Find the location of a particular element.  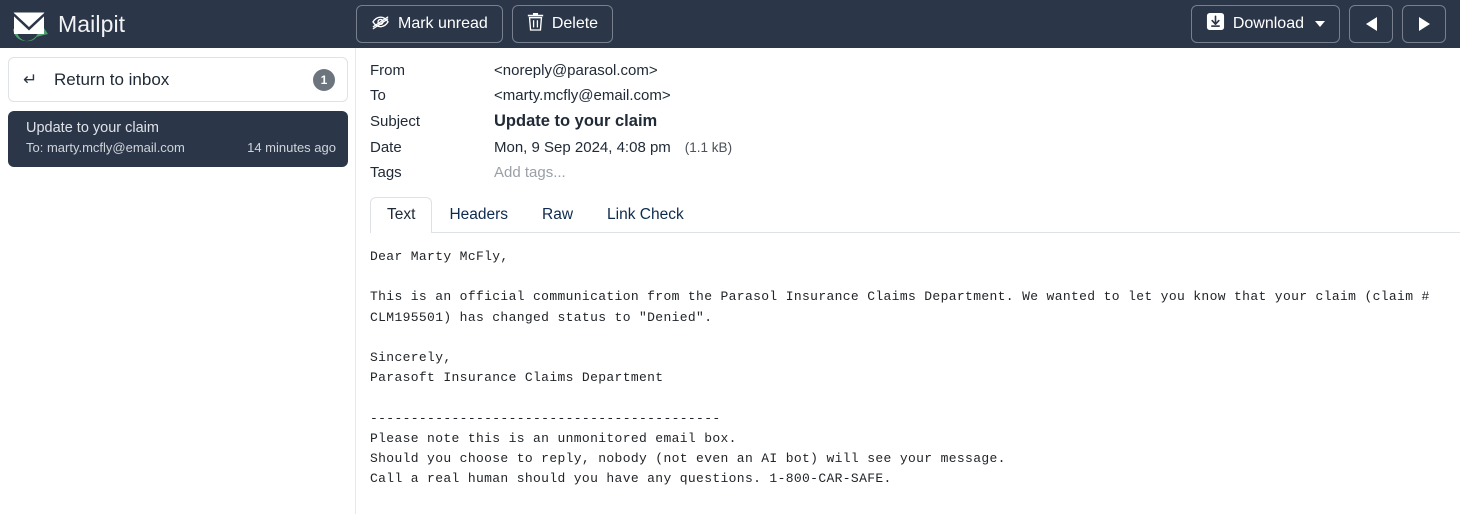

top-navbar: Mailpit Mark unread Delete Download is located at coordinates (730, 24).